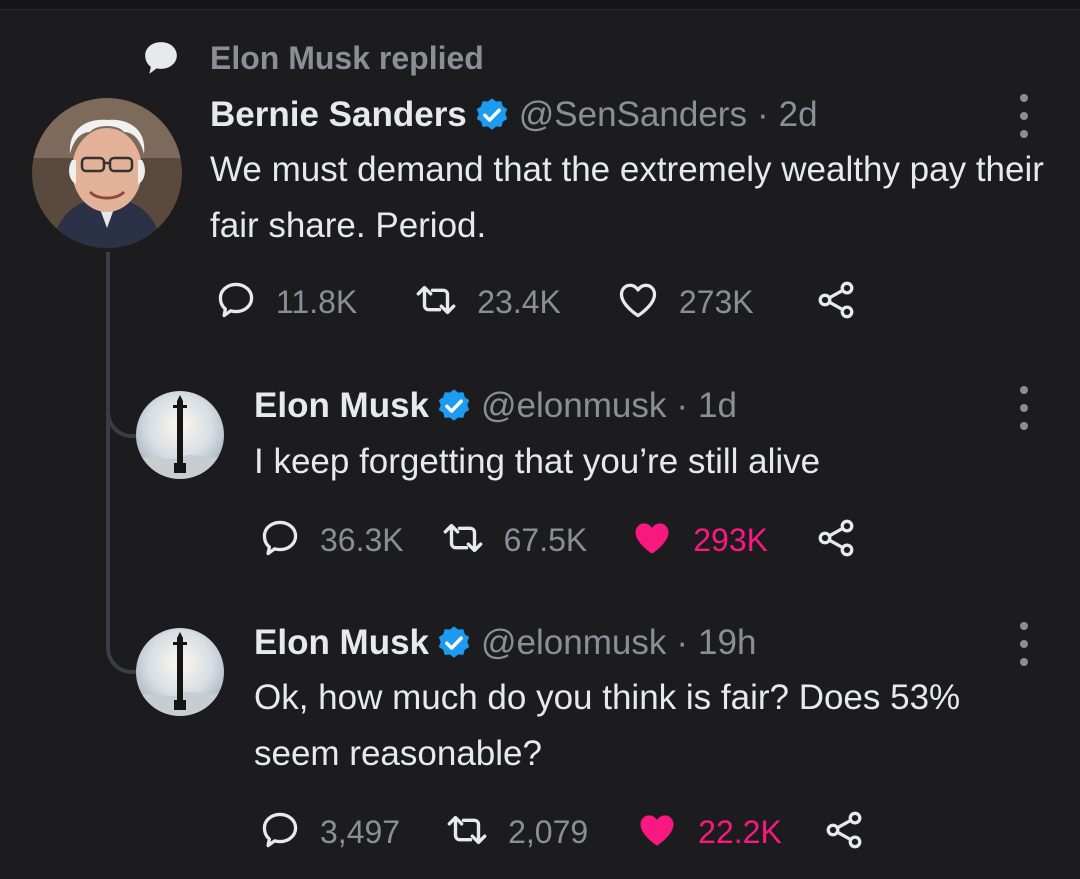  What do you see at coordinates (633, 115) in the screenshot?
I see `author-handle: @SenSanders` at bounding box center [633, 115].